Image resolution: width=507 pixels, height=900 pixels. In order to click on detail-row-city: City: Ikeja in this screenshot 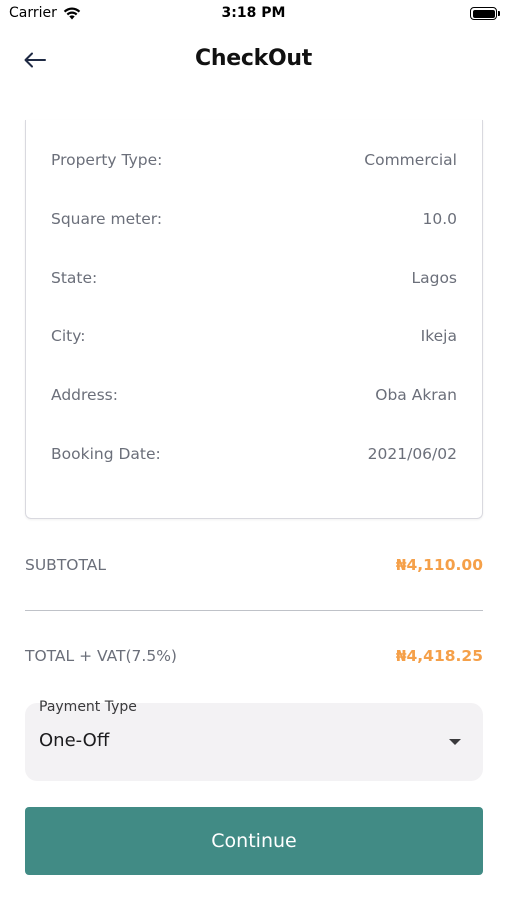, I will do `click(254, 336)`.